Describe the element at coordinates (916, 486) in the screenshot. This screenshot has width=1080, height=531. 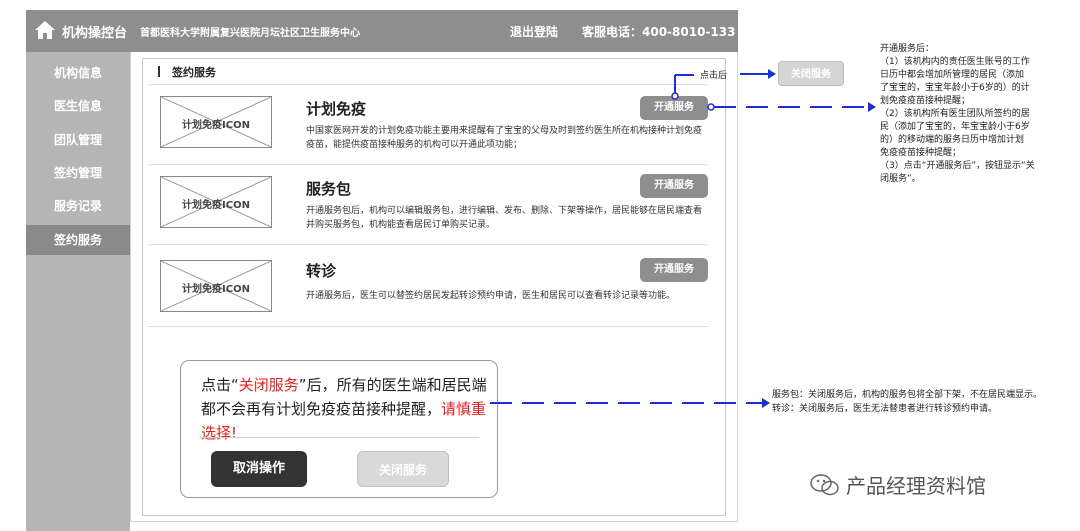
I see `watermark-text: 产品经理资料馆` at that location.